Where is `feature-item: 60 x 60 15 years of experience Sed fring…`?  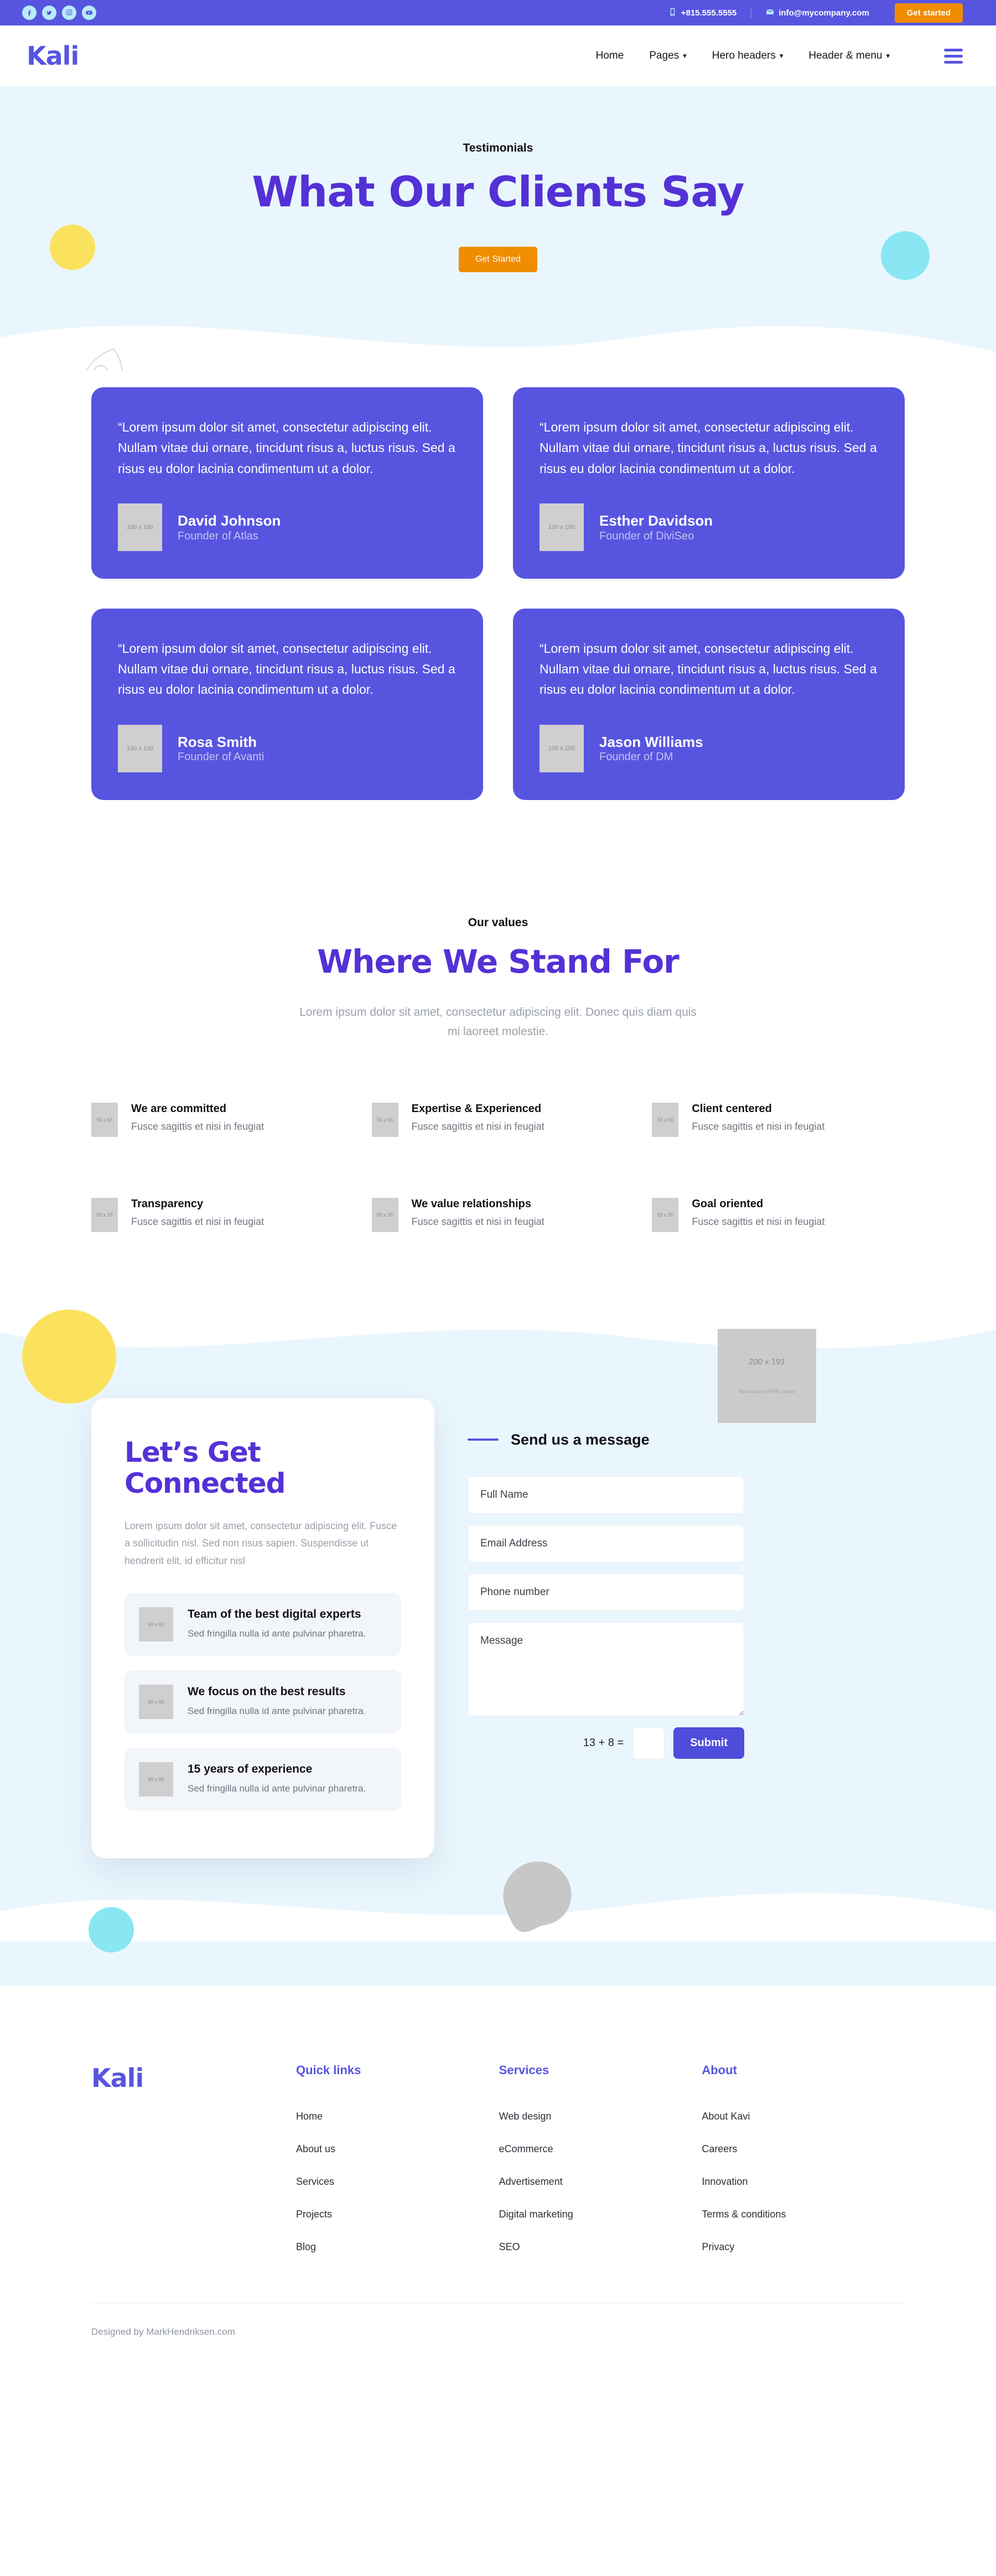 feature-item: 60 x 60 15 years of experience Sed fring… is located at coordinates (262, 1779).